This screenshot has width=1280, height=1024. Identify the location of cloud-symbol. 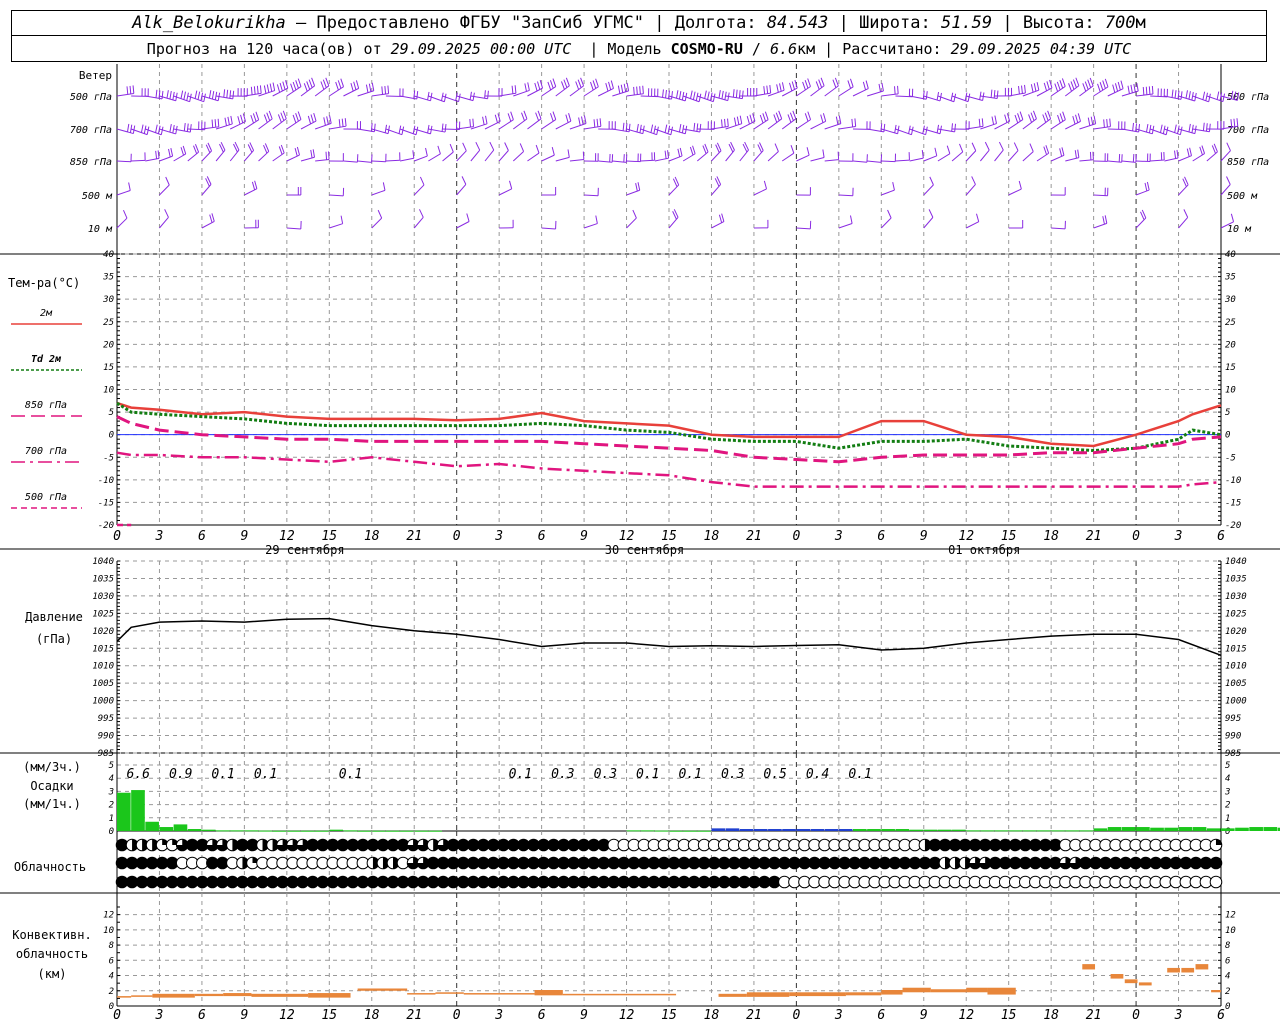
(1216, 882).